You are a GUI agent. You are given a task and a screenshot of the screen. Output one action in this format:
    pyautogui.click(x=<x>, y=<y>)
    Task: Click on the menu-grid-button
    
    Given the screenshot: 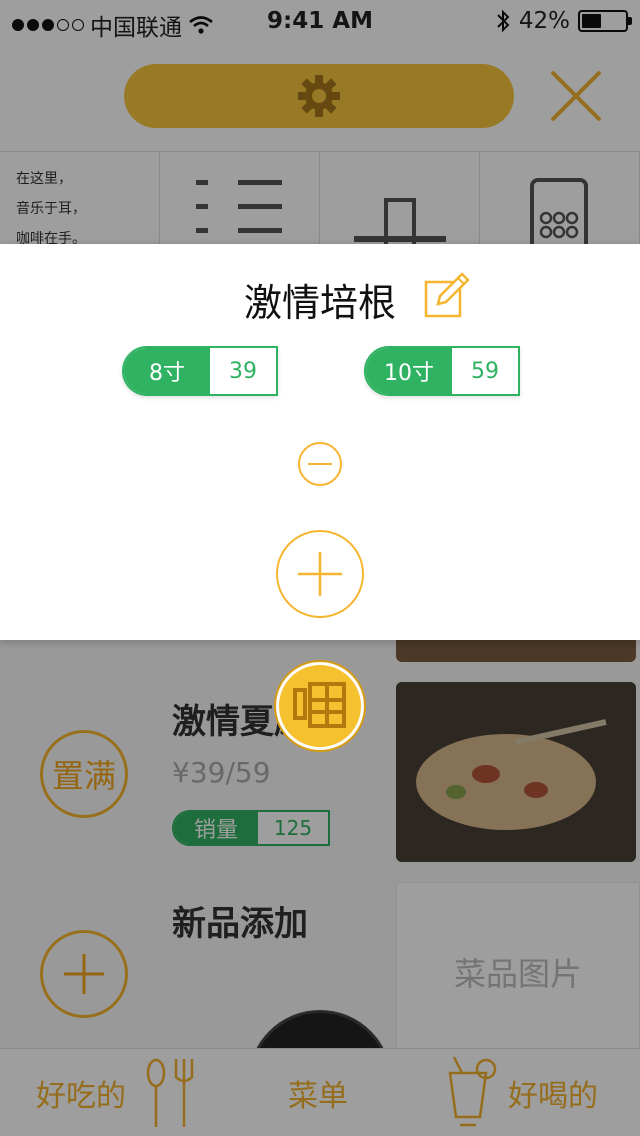 What is the action you would take?
    pyautogui.click(x=320, y=706)
    